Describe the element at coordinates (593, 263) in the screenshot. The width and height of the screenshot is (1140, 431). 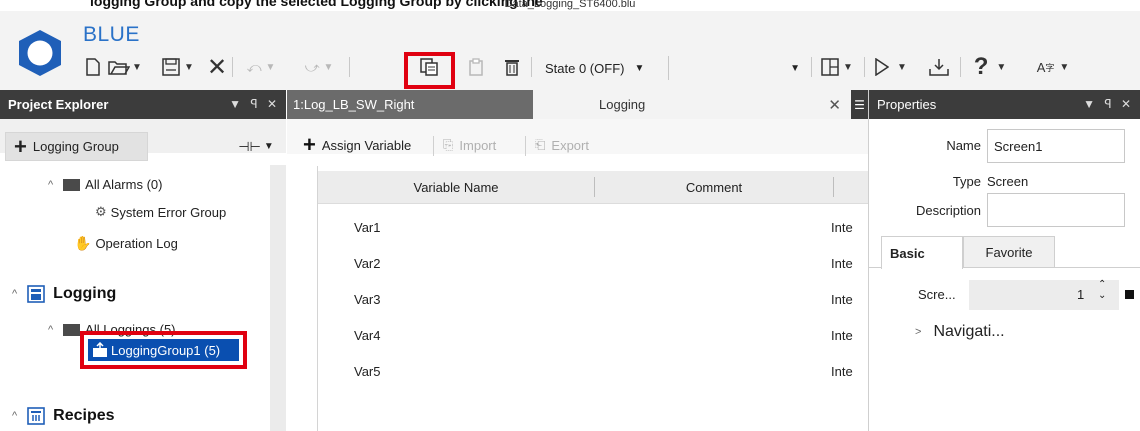
I see `table-row: Var2 Inte` at that location.